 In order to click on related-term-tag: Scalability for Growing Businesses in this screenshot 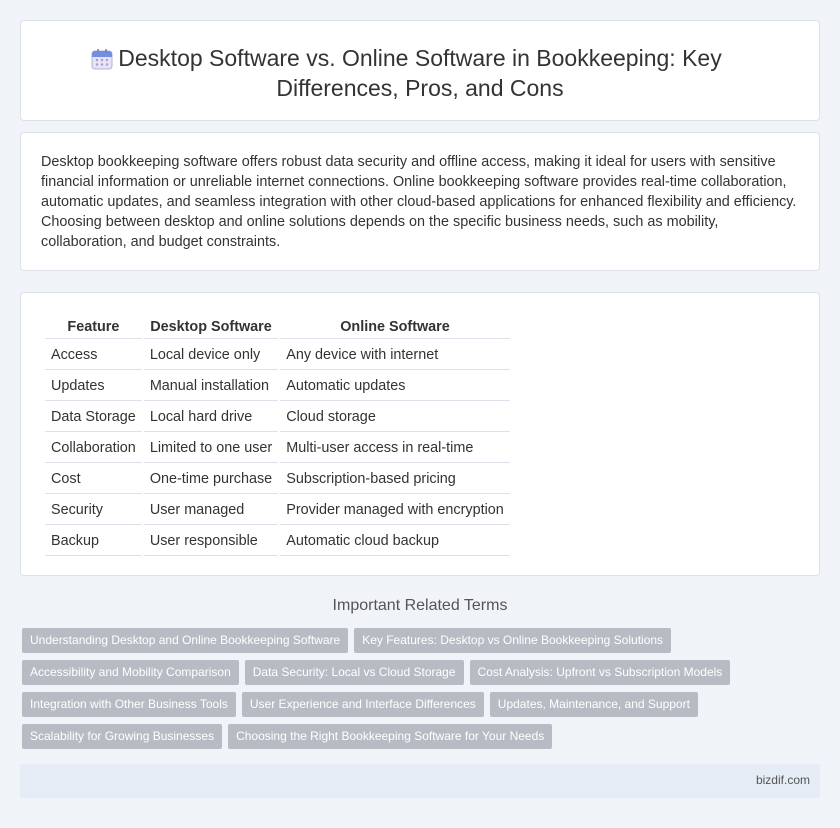, I will do `click(122, 736)`.